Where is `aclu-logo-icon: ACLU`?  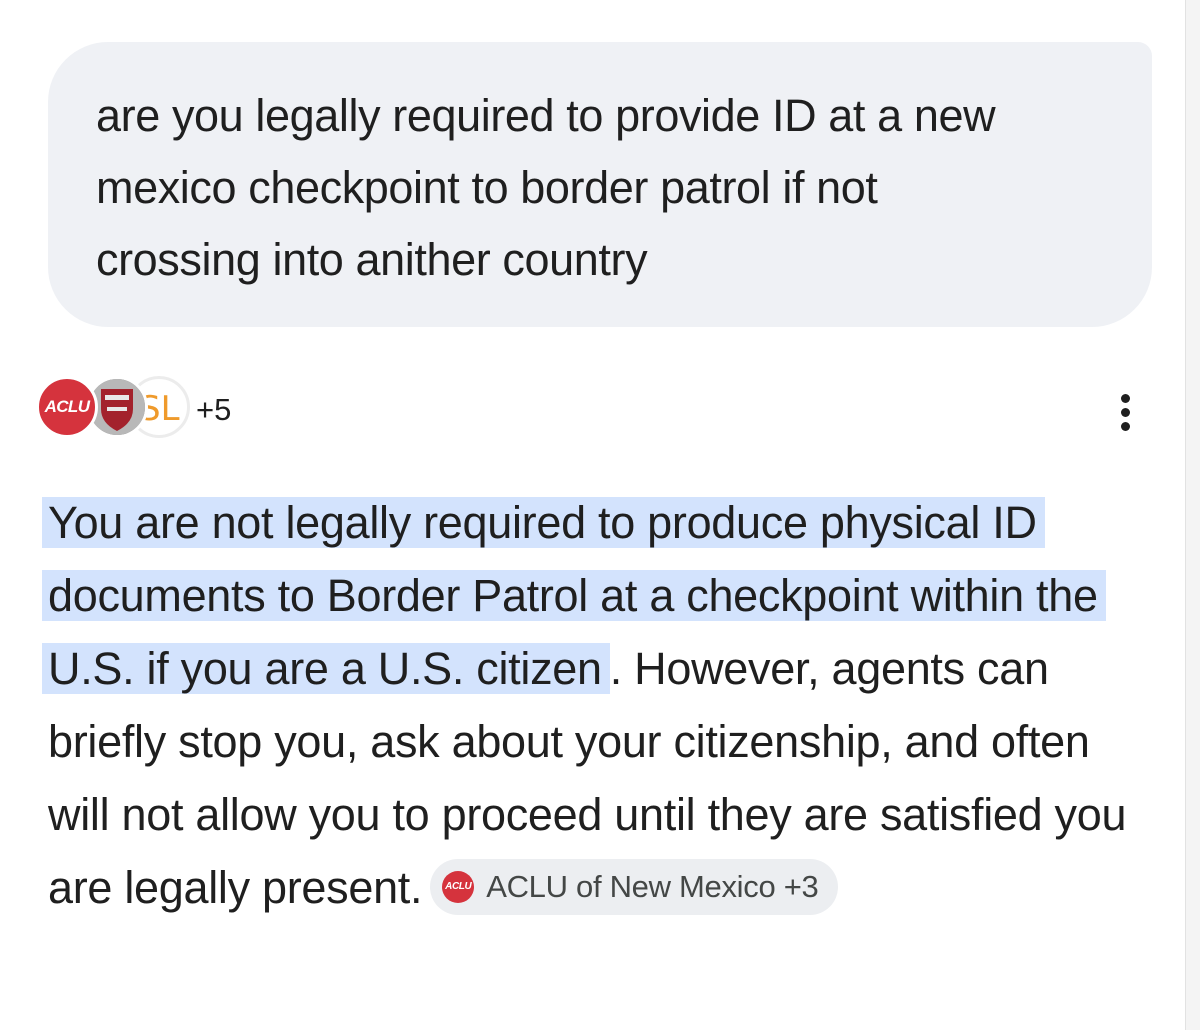 aclu-logo-icon: ACLU is located at coordinates (67, 407).